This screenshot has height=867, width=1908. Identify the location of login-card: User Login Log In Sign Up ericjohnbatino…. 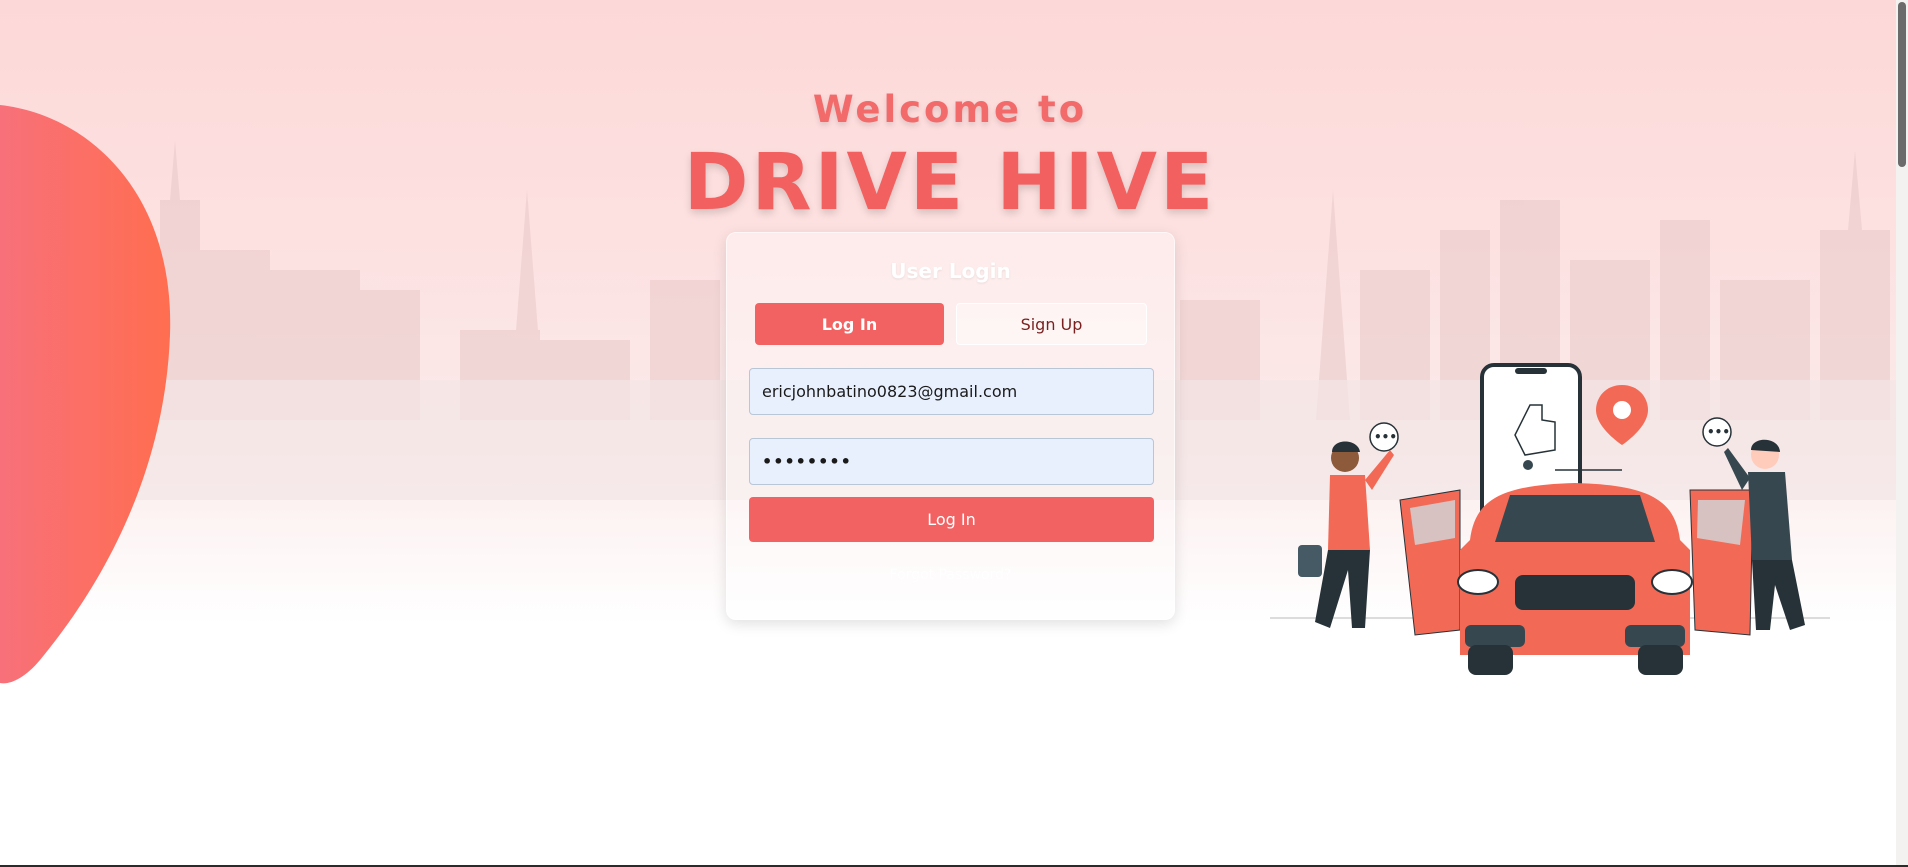
(950, 426).